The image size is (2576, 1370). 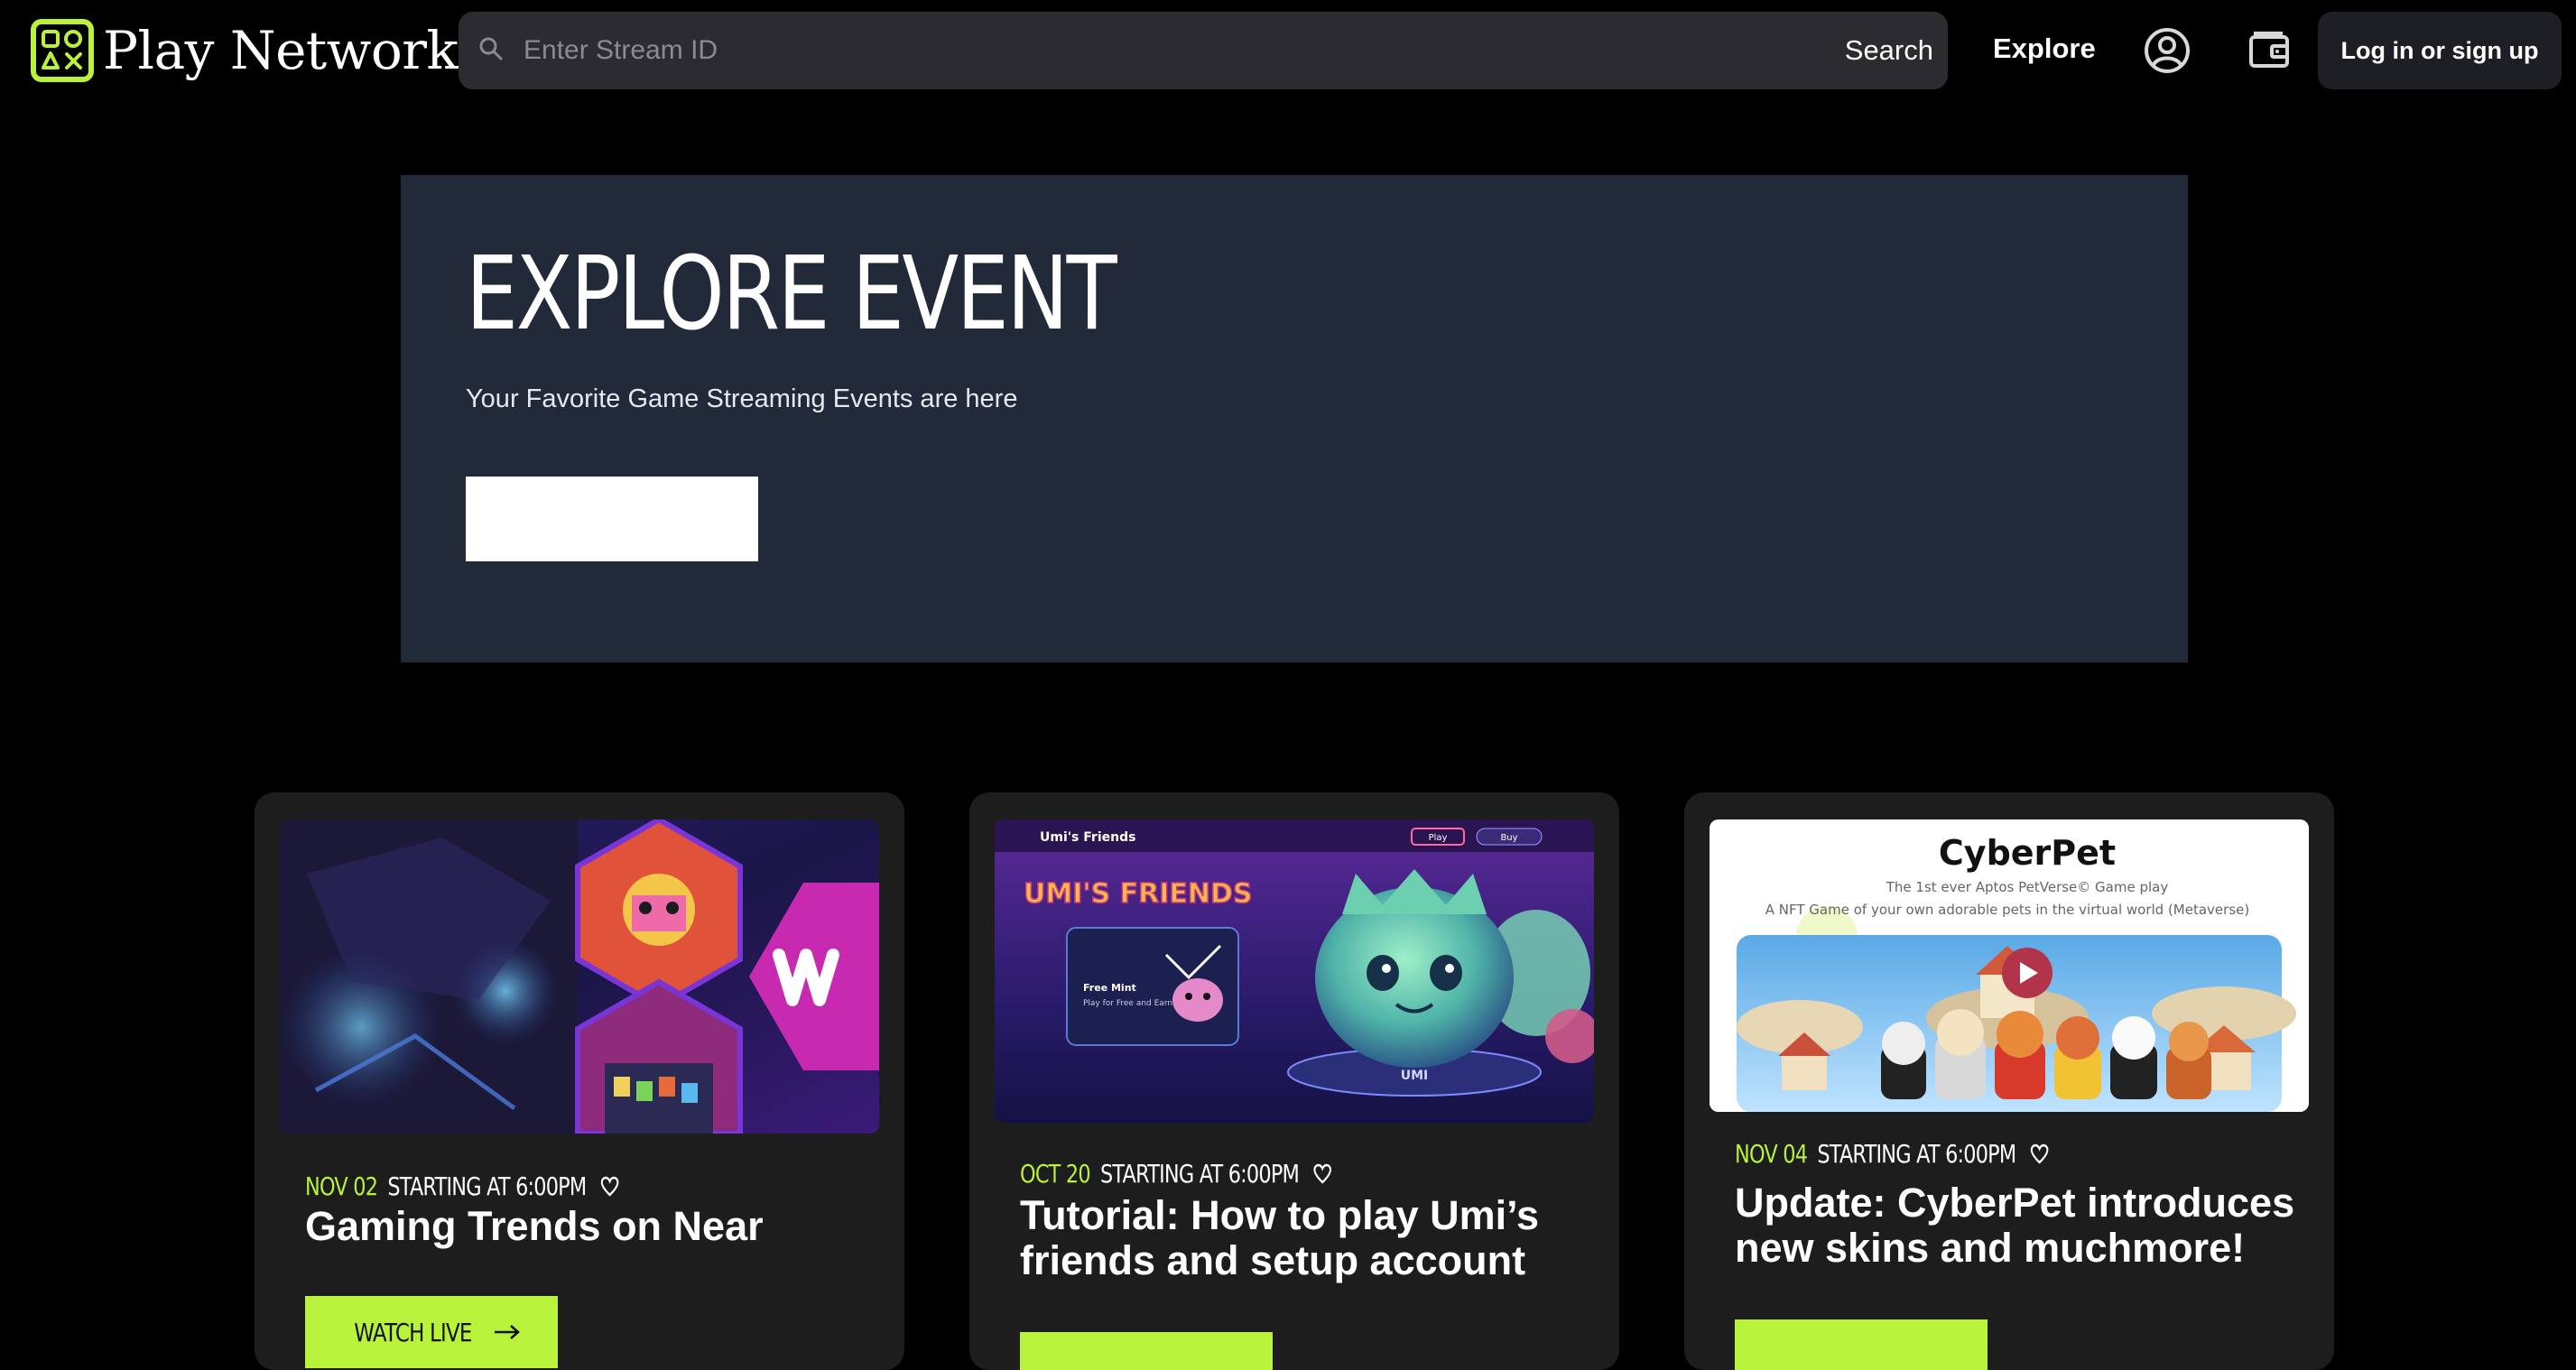 What do you see at coordinates (2028, 887) in the screenshot?
I see `thumb-line1: The 1st ever Aptos PetVerse© Game play` at bounding box center [2028, 887].